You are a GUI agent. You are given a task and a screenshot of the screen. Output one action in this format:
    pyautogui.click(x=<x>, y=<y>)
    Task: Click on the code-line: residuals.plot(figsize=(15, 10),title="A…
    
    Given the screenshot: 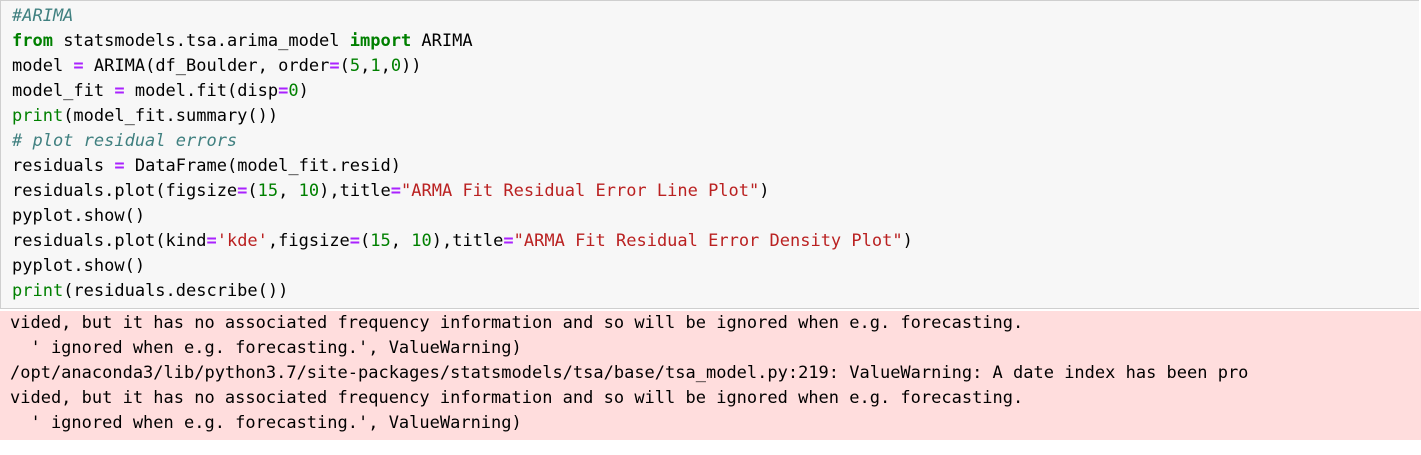 What is the action you would take?
    pyautogui.click(x=391, y=191)
    